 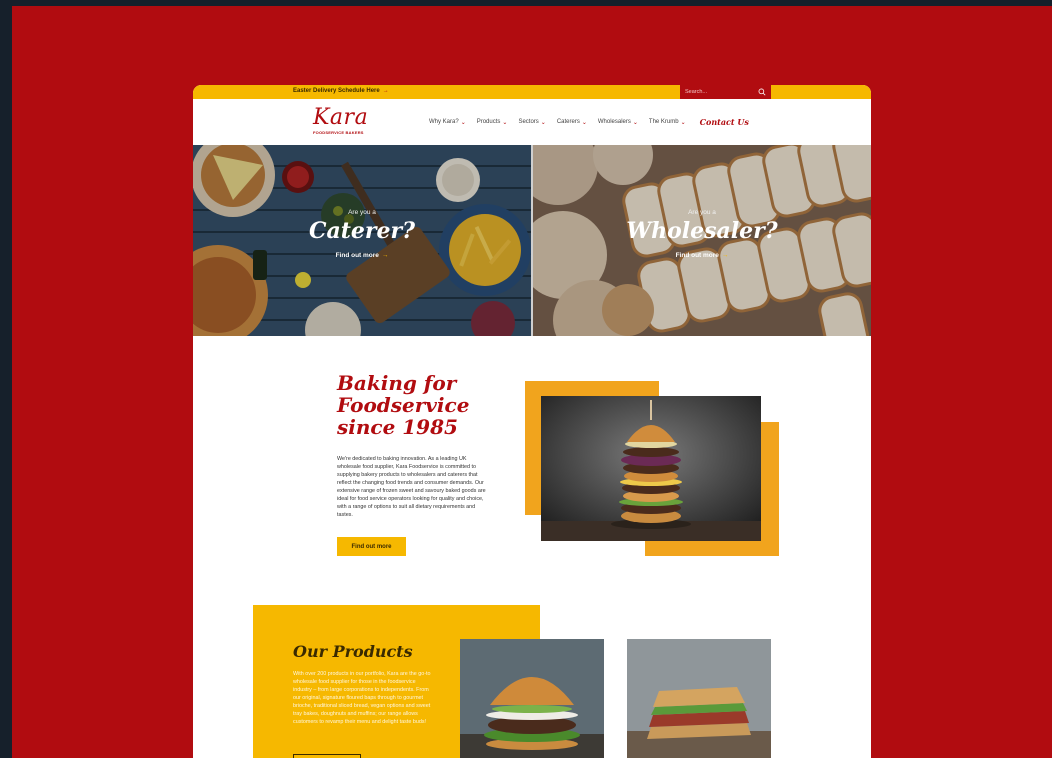 What do you see at coordinates (353, 651) in the screenshot?
I see `products-heading: Our Products` at bounding box center [353, 651].